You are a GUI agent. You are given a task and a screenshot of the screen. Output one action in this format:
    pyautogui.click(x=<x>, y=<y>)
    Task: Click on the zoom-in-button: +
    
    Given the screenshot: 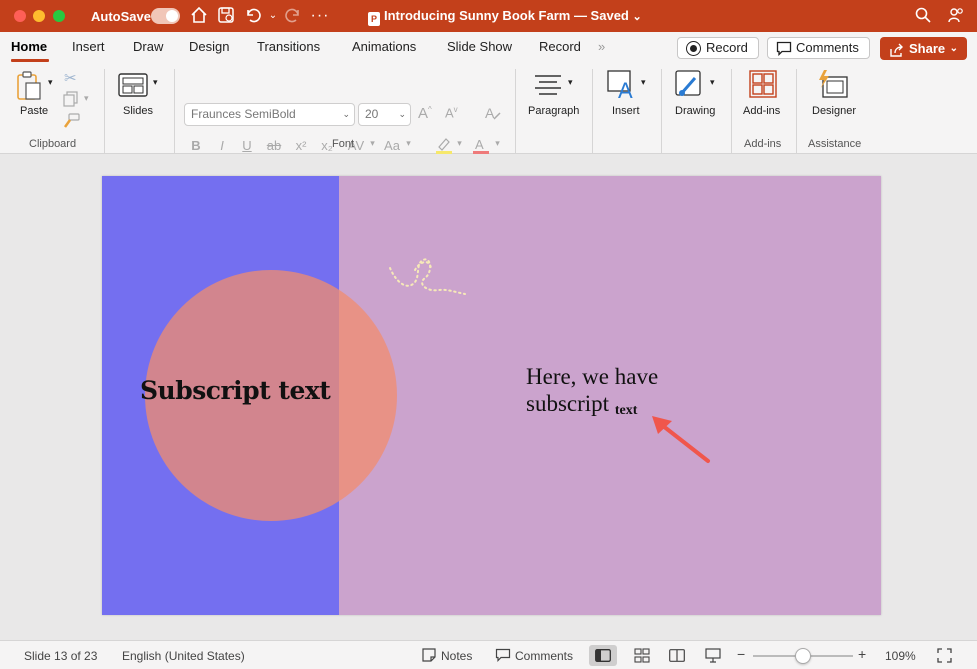 What is the action you would take?
    pyautogui.click(x=862, y=654)
    